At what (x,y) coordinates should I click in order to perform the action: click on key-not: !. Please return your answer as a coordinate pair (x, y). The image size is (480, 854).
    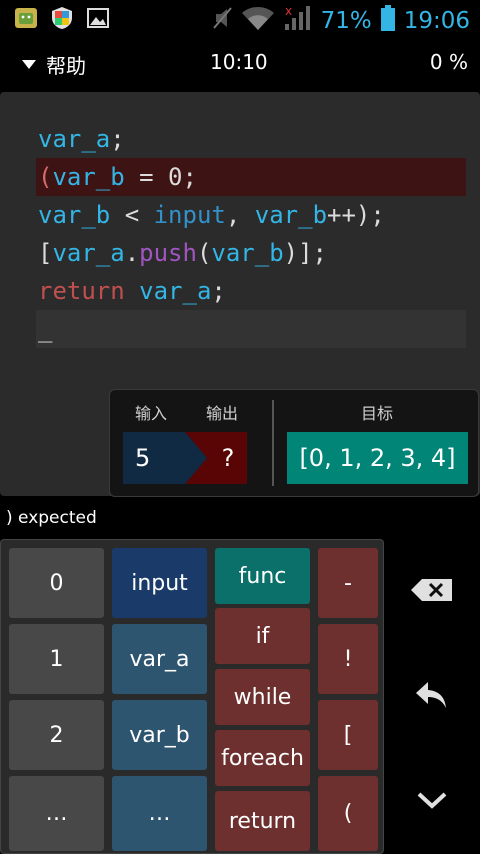
    Looking at the image, I should click on (348, 659).